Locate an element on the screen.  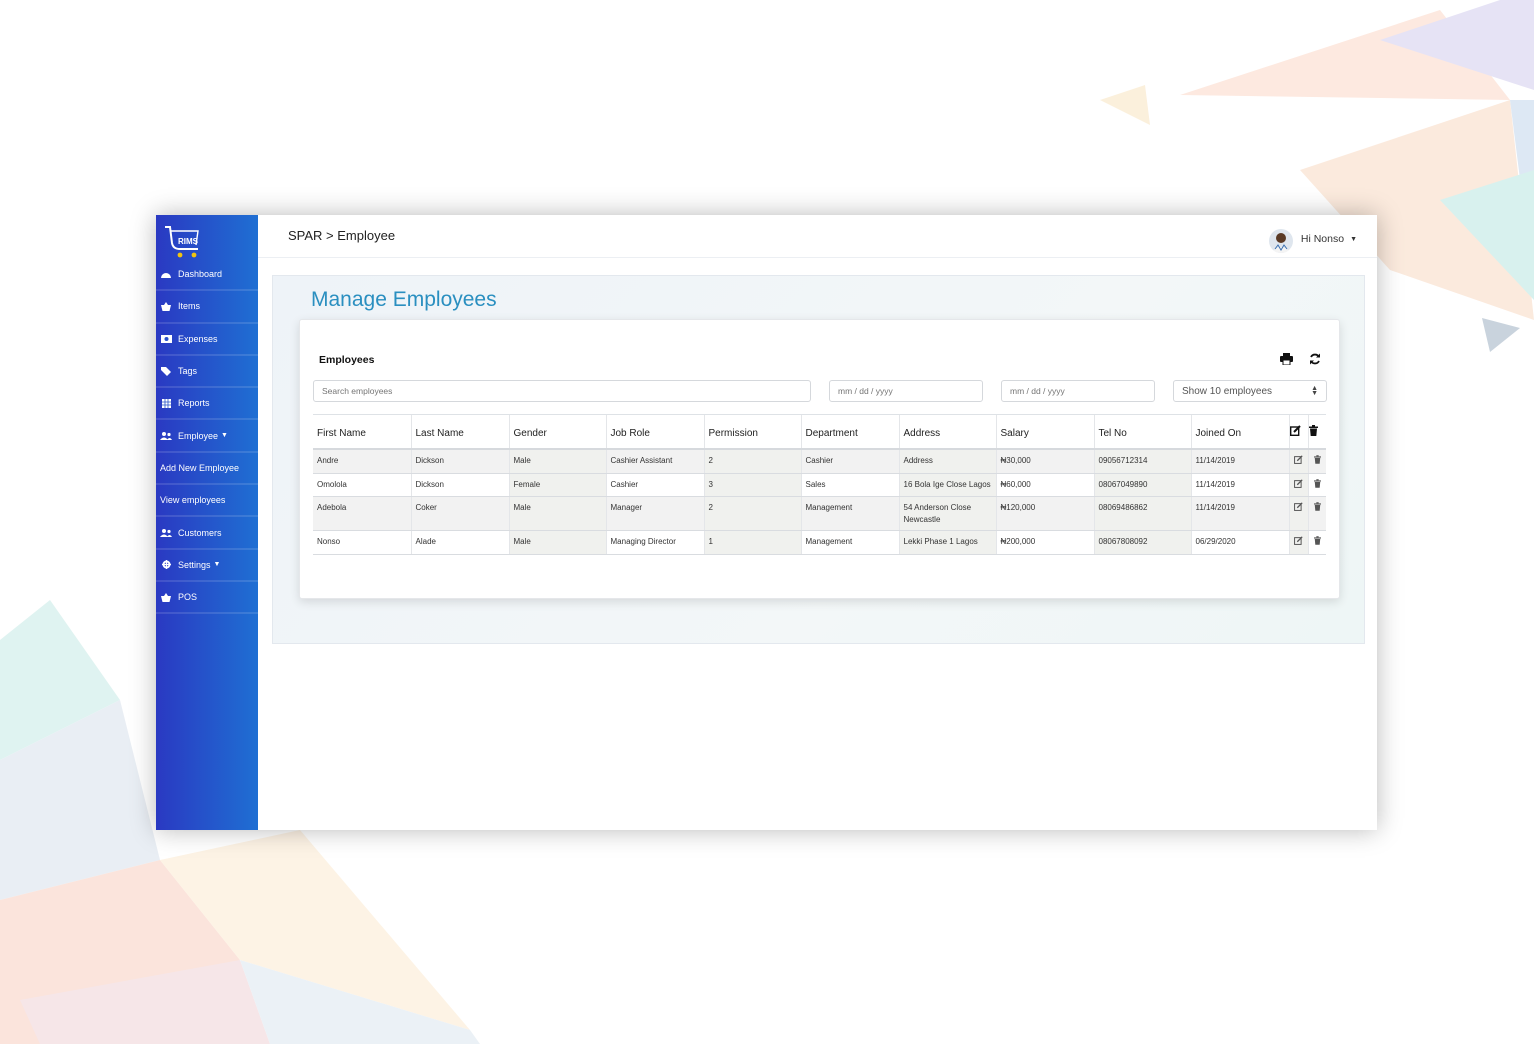
cell-tel-no: 08069486862 is located at coordinates (1142, 513).